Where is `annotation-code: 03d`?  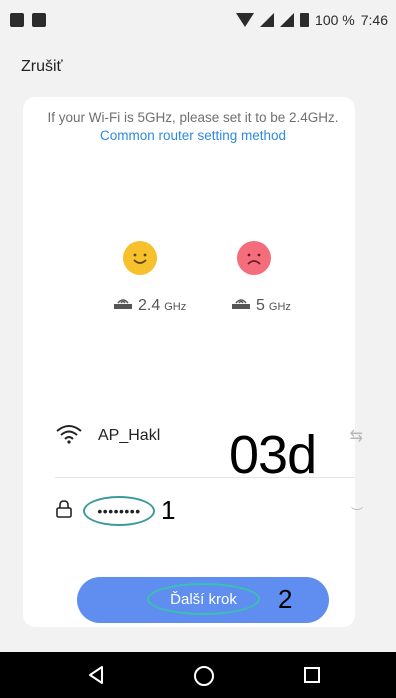 annotation-code: 03d is located at coordinates (273, 455).